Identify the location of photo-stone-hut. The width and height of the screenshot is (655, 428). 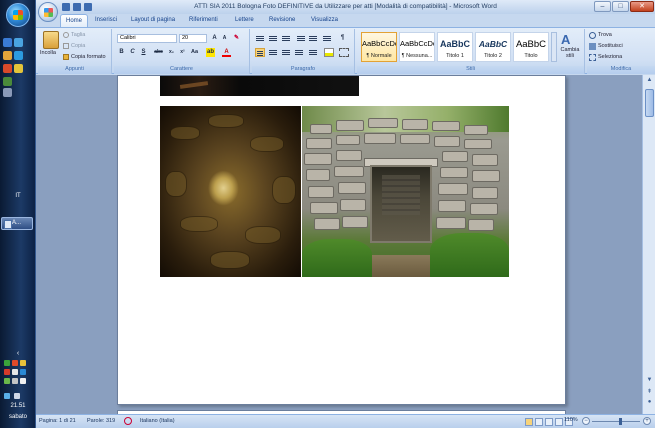
(405, 191).